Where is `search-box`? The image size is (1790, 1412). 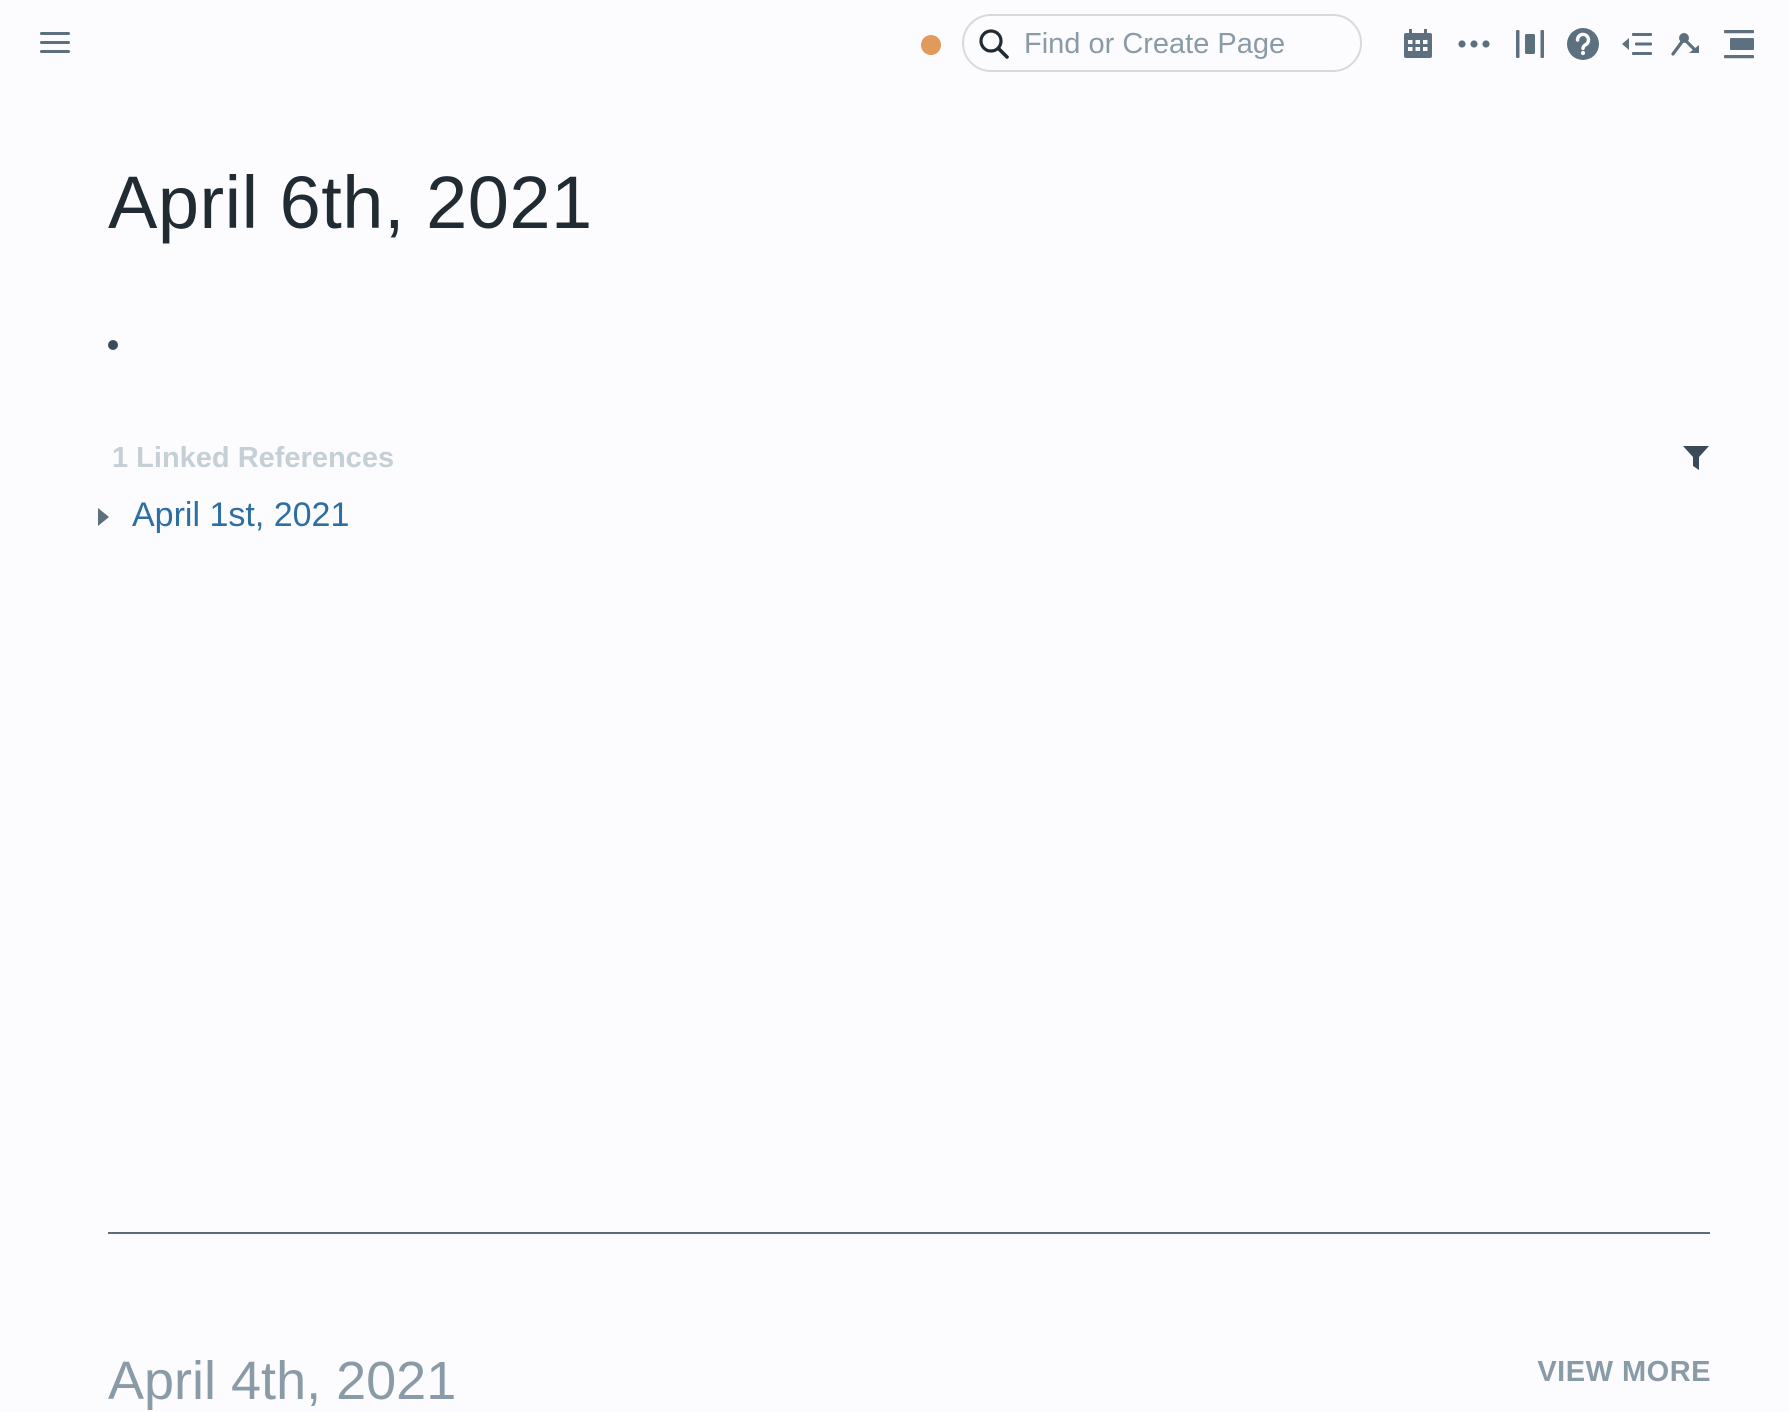 search-box is located at coordinates (1162, 43).